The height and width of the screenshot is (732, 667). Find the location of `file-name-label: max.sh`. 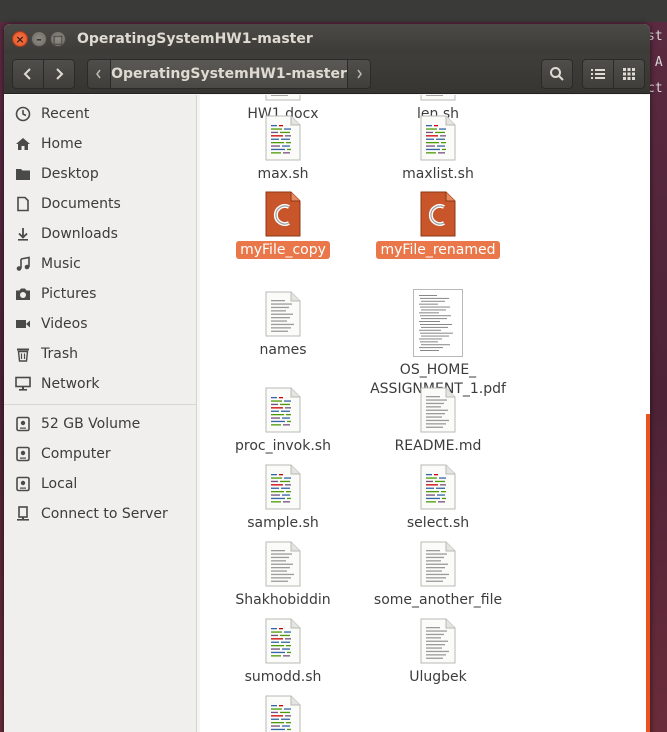

file-name-label: max.sh is located at coordinates (283, 174).